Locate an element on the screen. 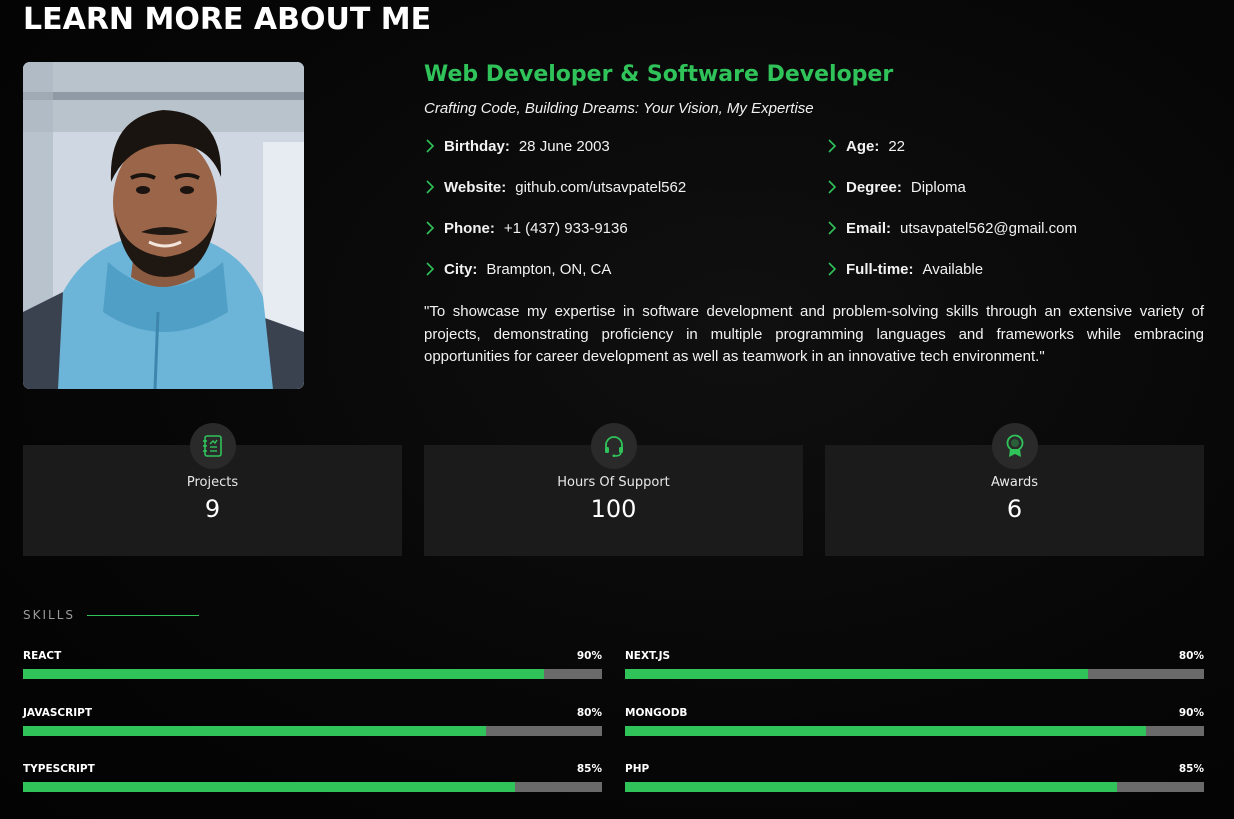  skill-bar-javascript: JAVASCRIPT 80% is located at coordinates (312, 727).